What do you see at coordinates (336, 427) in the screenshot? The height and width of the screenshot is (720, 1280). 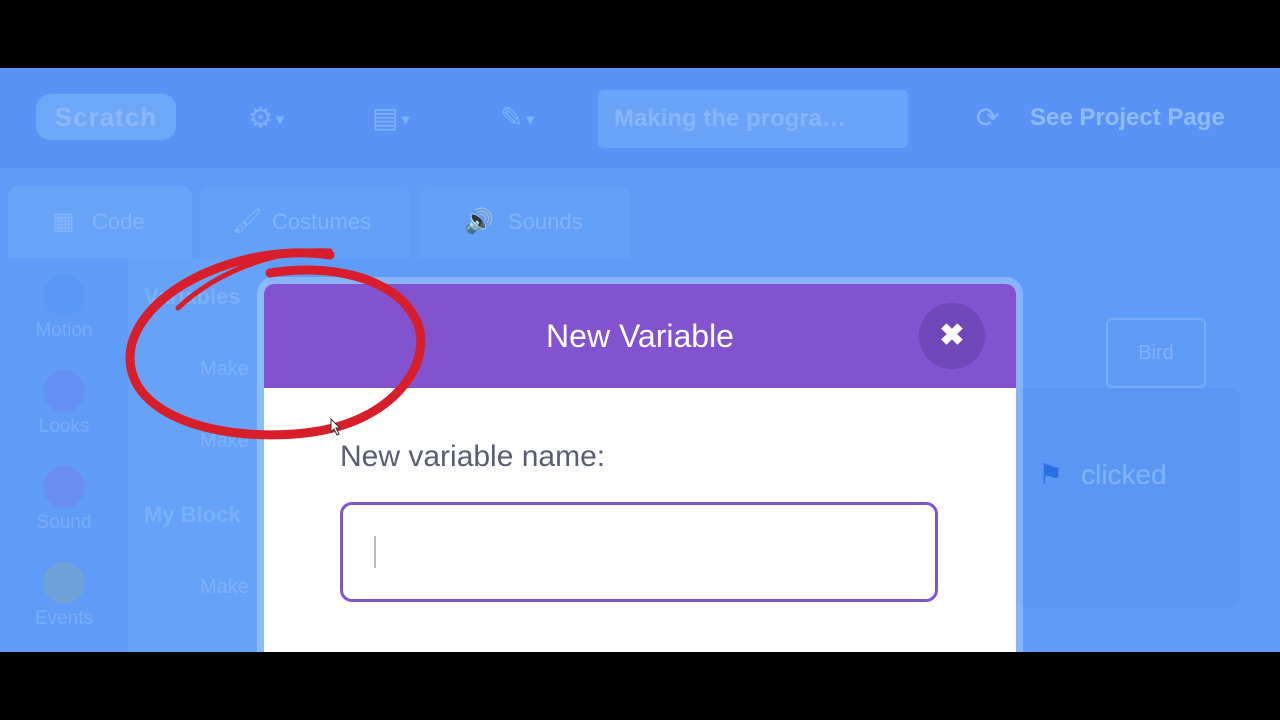 I see `mouse-pointer-icon` at bounding box center [336, 427].